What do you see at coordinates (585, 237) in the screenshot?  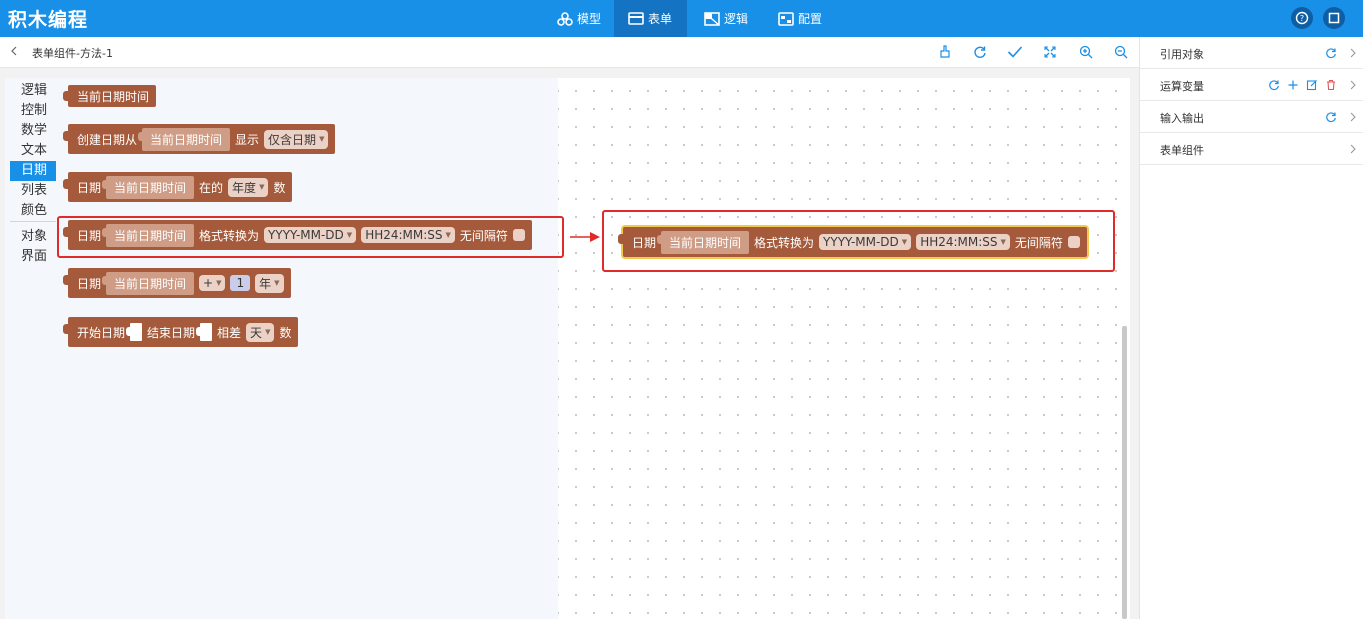 I see `arrow-right-icon` at bounding box center [585, 237].